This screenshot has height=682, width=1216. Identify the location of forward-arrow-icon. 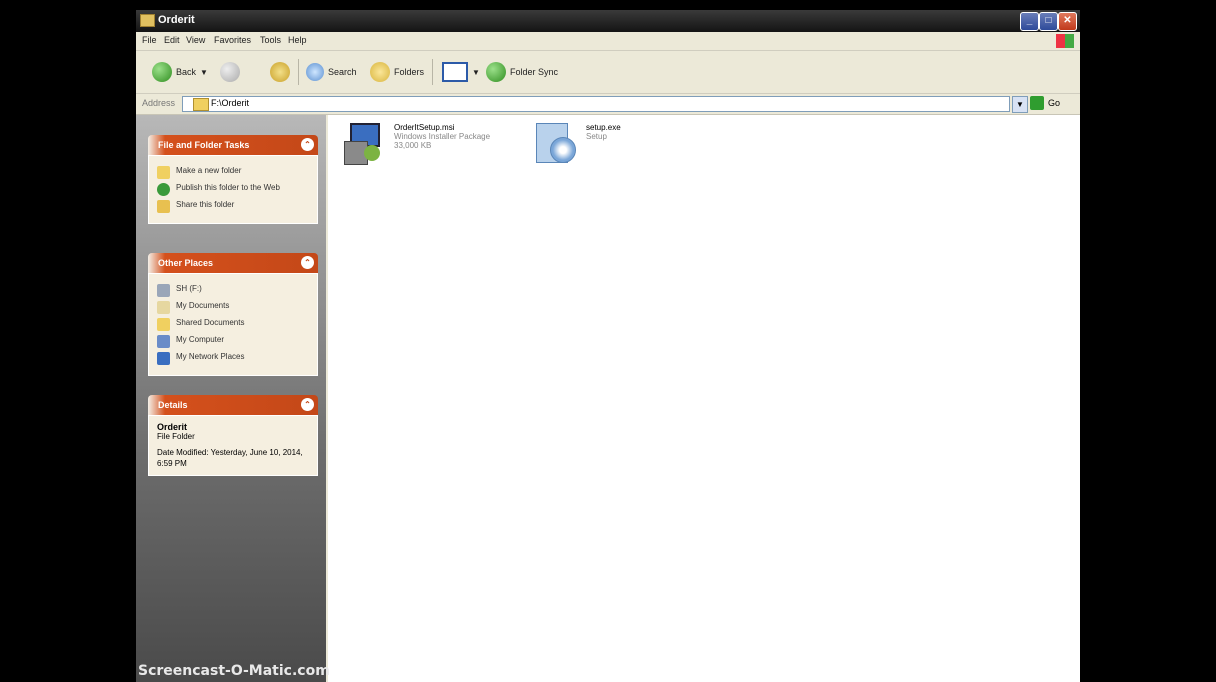
(230, 72).